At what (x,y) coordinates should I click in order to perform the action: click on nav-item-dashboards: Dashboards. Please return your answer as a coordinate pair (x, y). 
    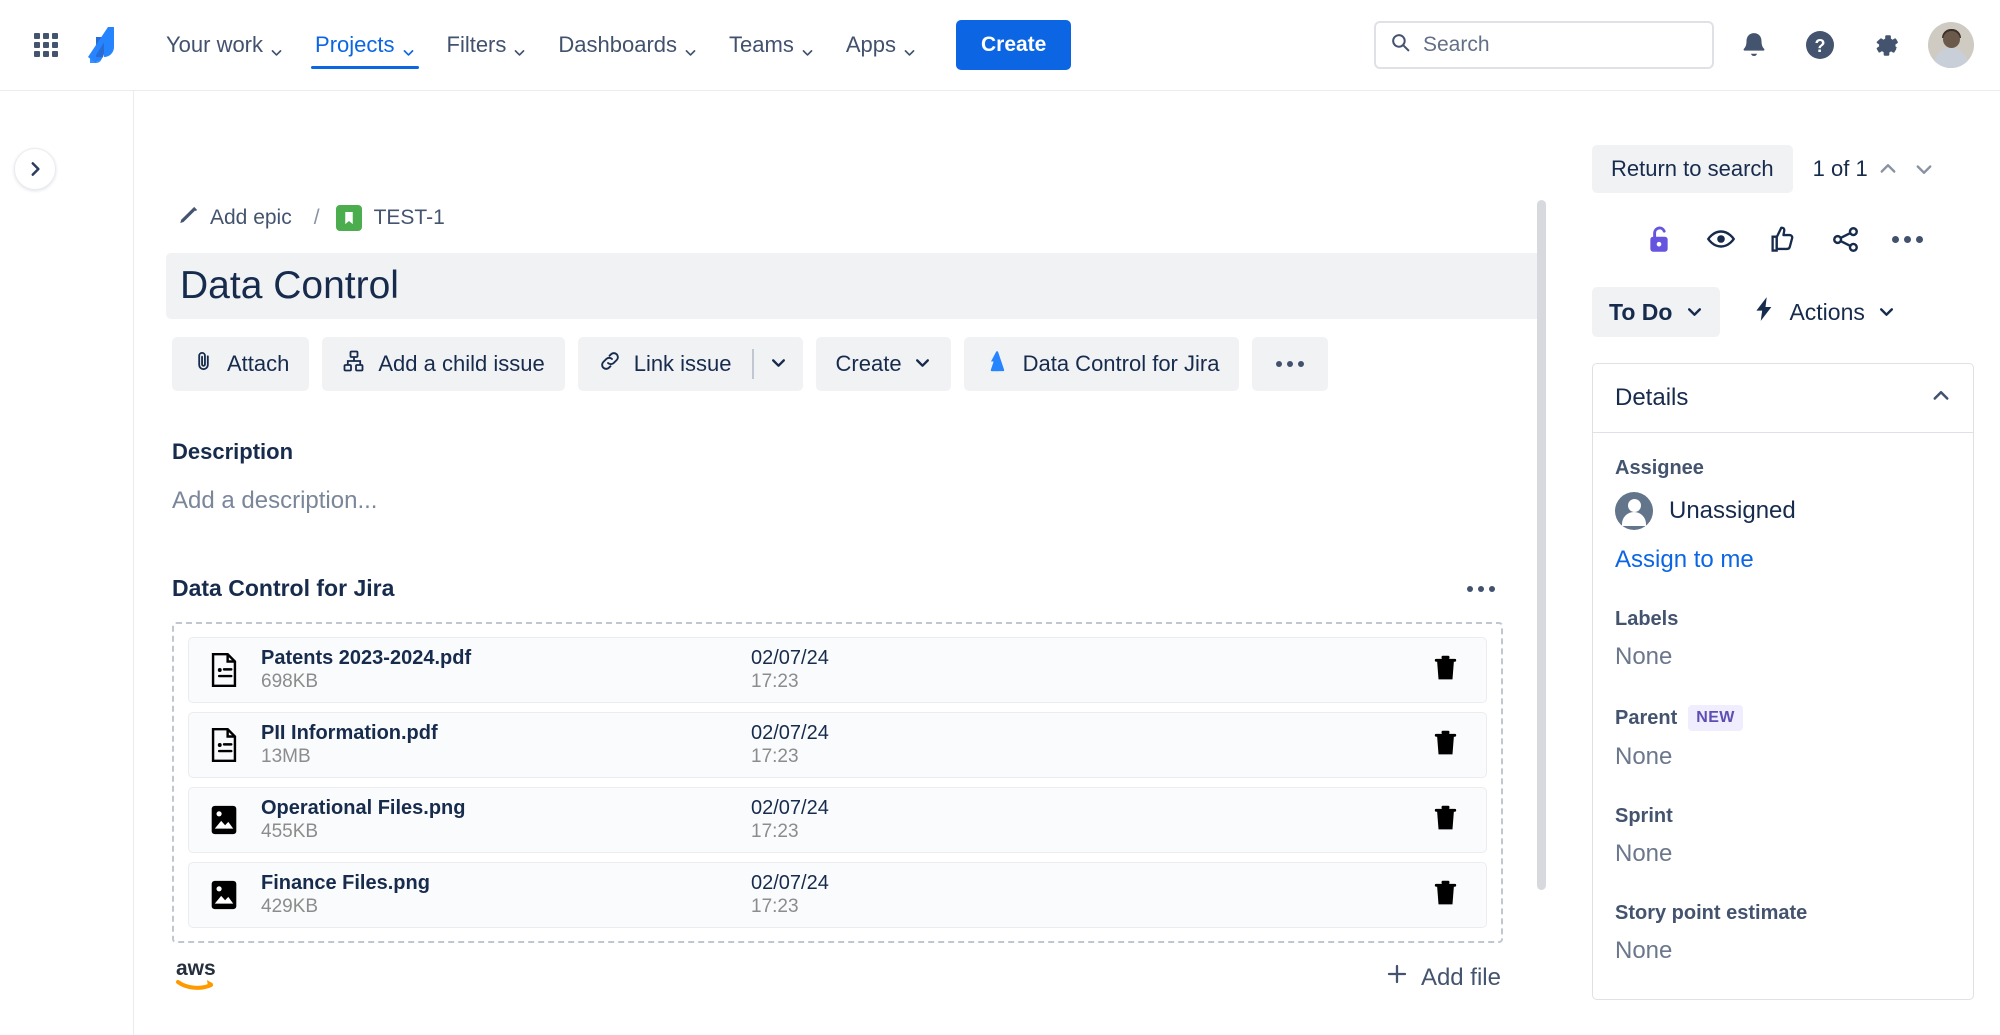
    Looking at the image, I should click on (627, 45).